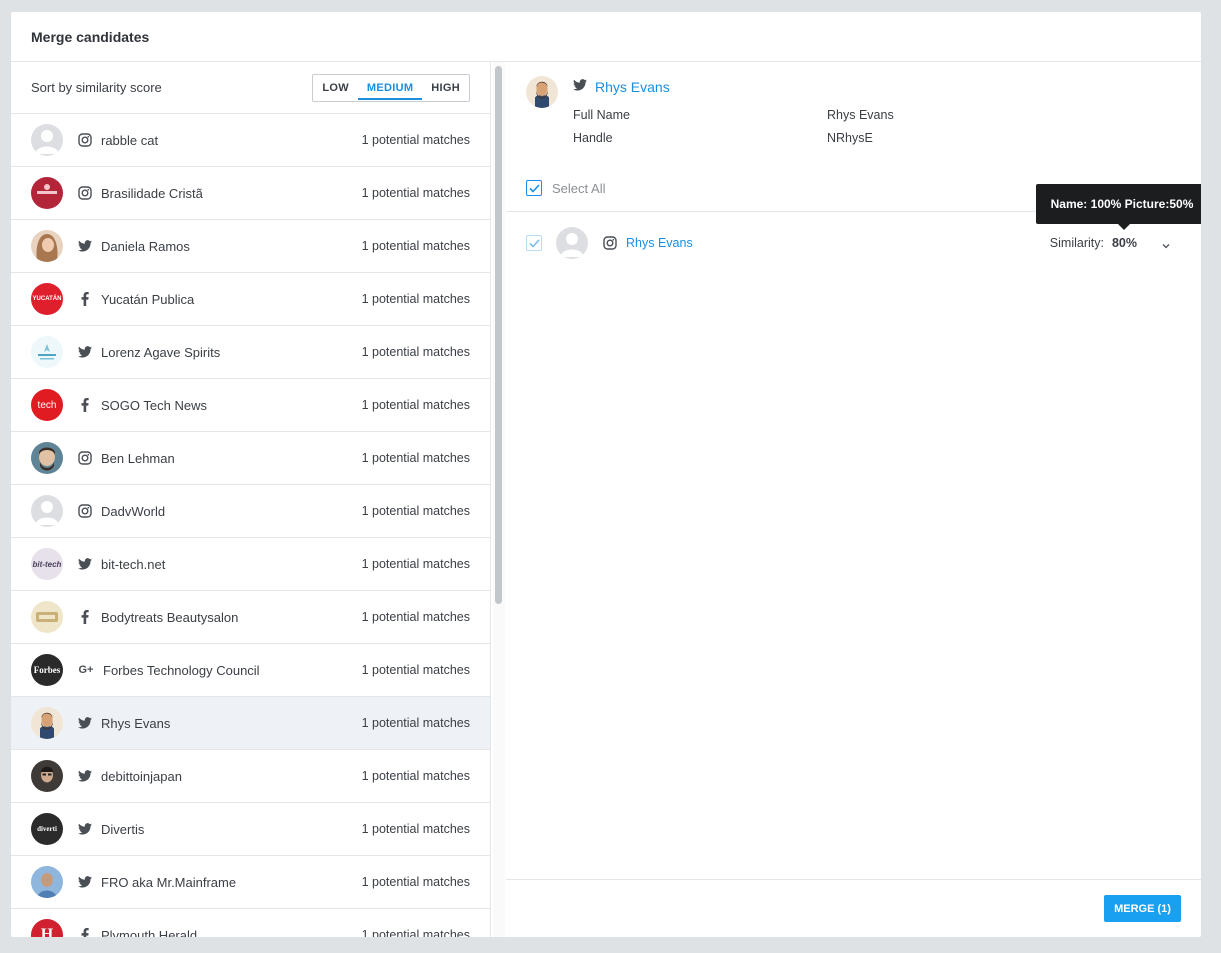 The height and width of the screenshot is (953, 1221). What do you see at coordinates (136, 723) in the screenshot?
I see `candidate-name: Rhys Evans` at bounding box center [136, 723].